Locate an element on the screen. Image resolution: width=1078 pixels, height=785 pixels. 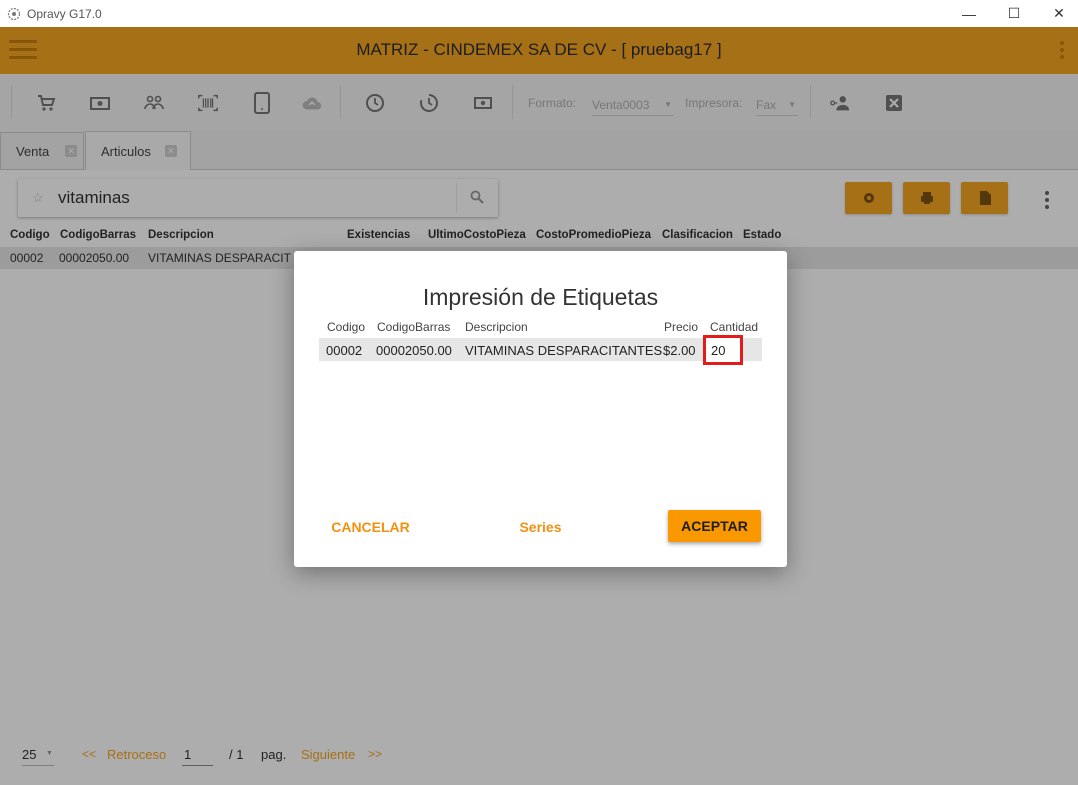
maximize-icon: ☐ is located at coordinates (1014, 13).